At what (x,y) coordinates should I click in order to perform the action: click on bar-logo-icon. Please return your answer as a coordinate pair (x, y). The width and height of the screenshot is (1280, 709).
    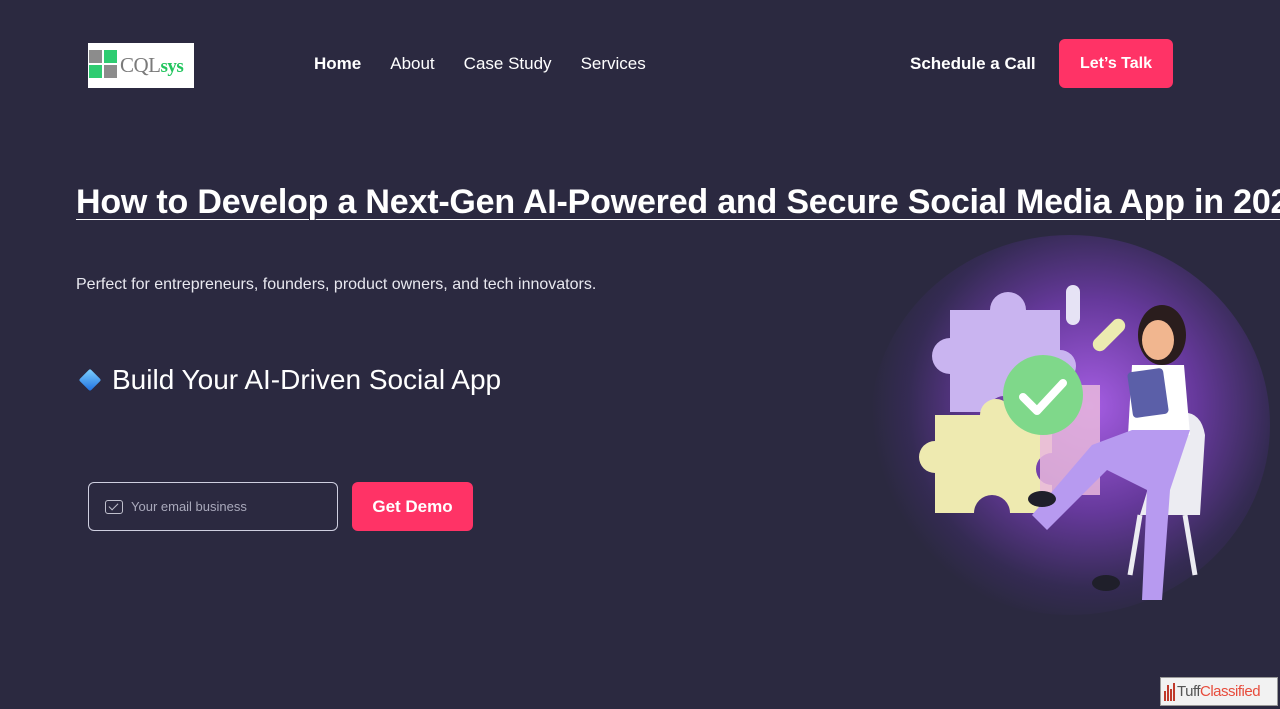
    Looking at the image, I should click on (1169, 691).